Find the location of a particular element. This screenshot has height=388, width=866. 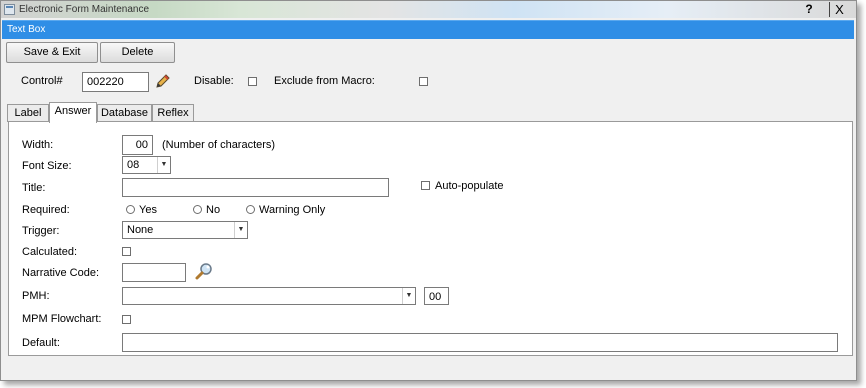

lookup-icon is located at coordinates (204, 271).